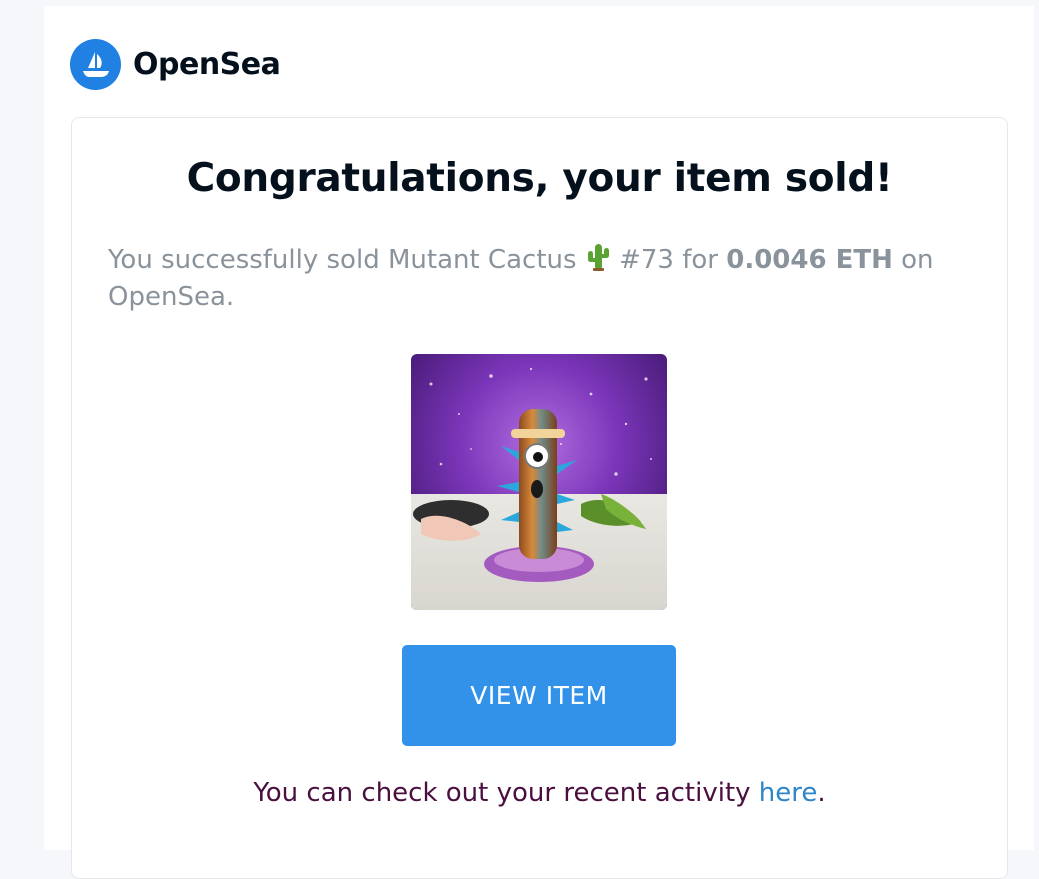 This screenshot has width=1039, height=879. I want to click on item-number: #73 for, so click(668, 260).